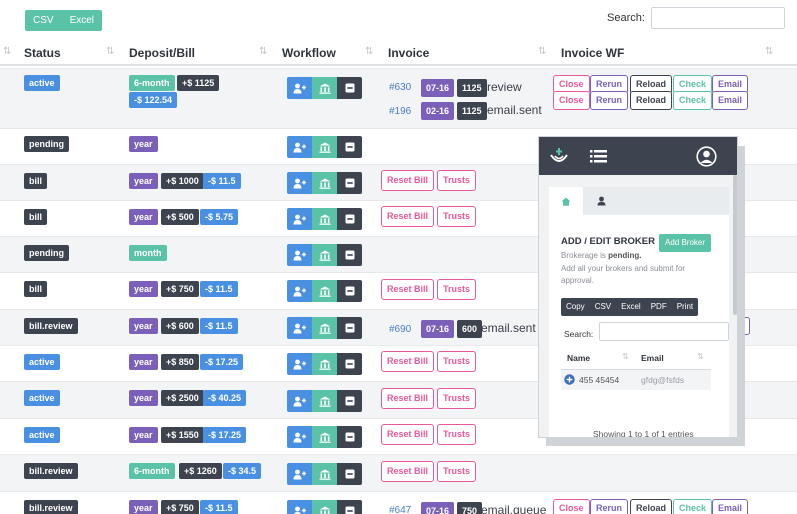  I want to click on column-header-invoice-wf: Invoice WF, so click(592, 53).